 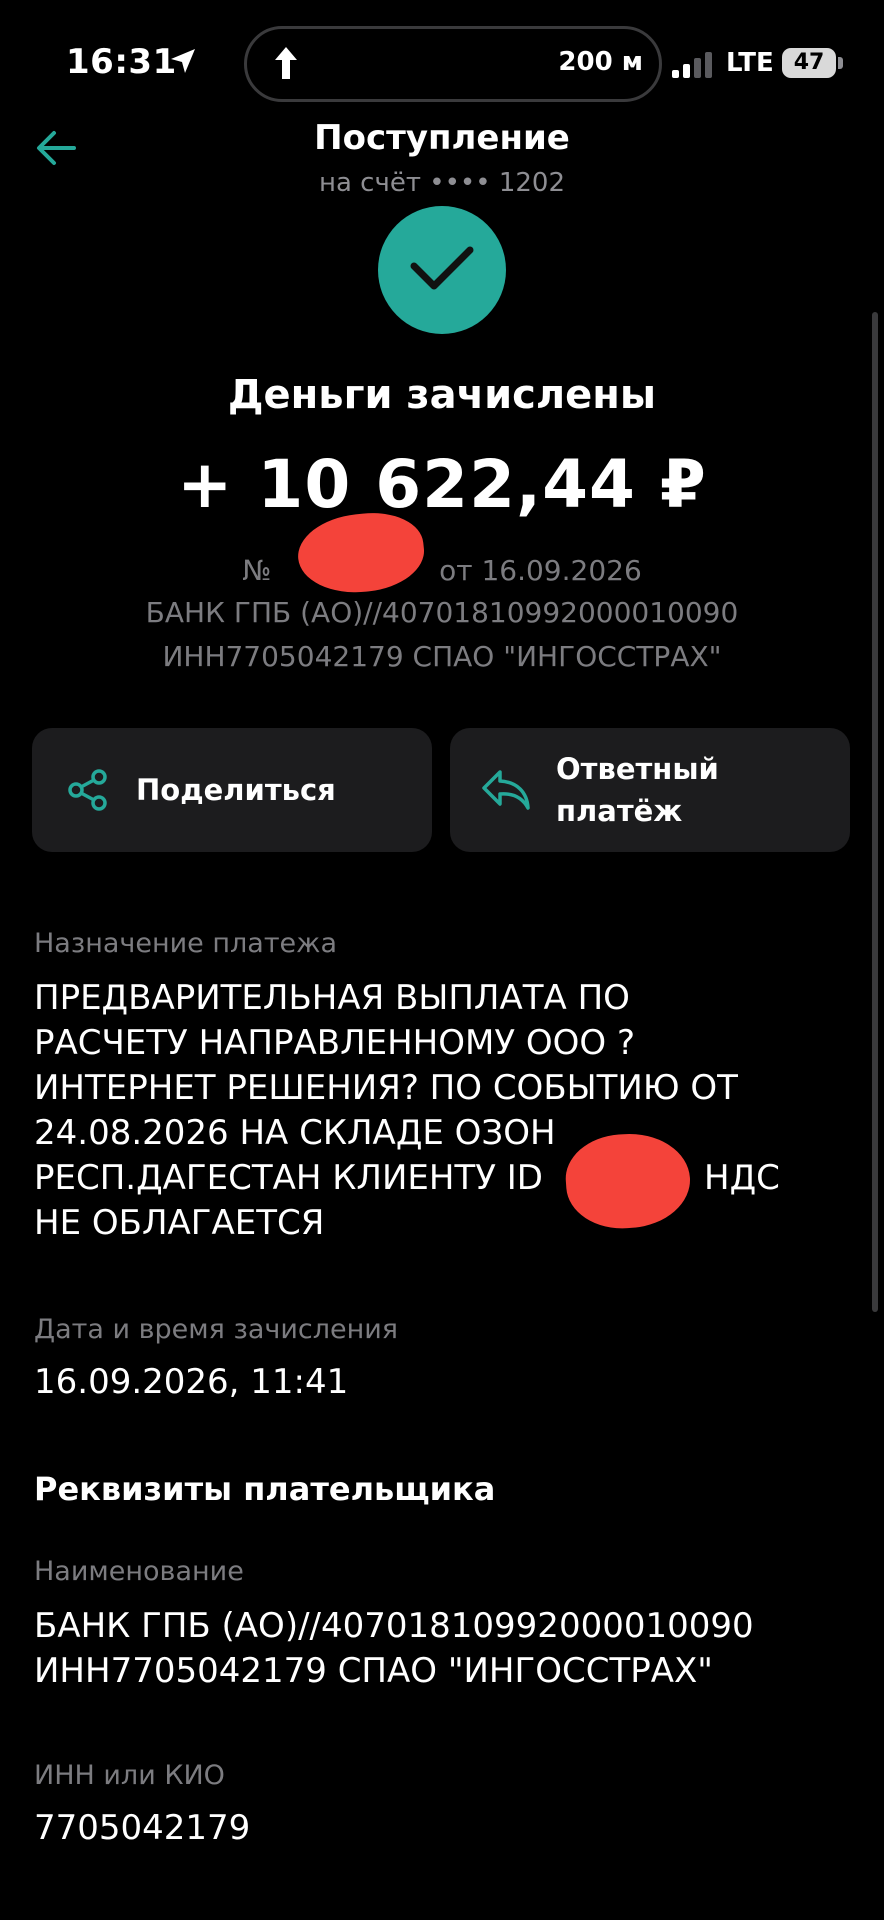 I want to click on payer-section-title: Реквизиты плательщика, so click(x=265, y=1489).